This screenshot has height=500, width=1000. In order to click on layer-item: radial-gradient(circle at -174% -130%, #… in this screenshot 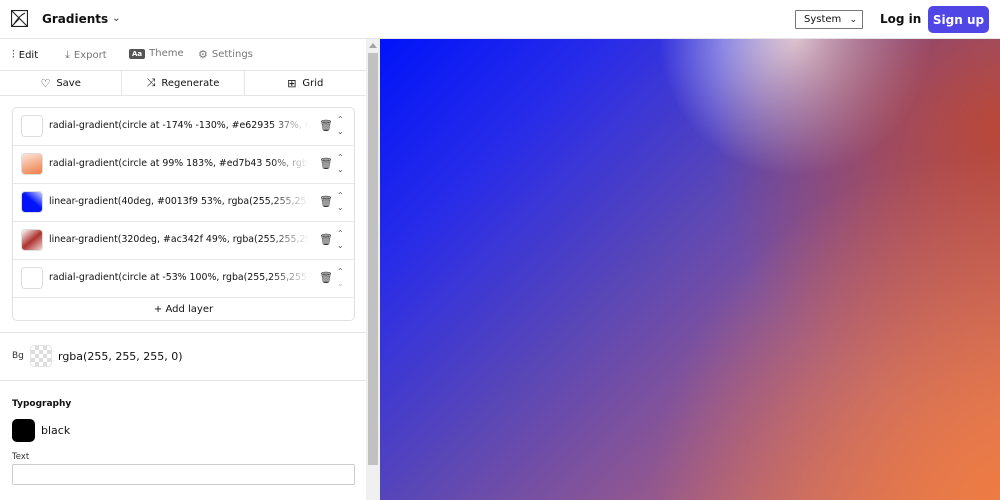, I will do `click(183, 127)`.